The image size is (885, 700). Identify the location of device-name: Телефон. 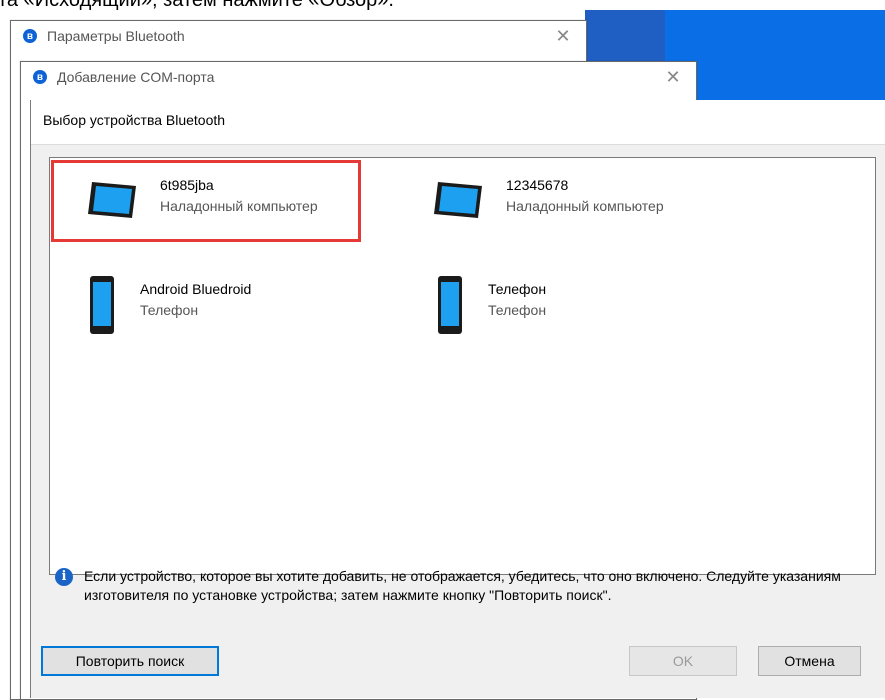
(517, 289).